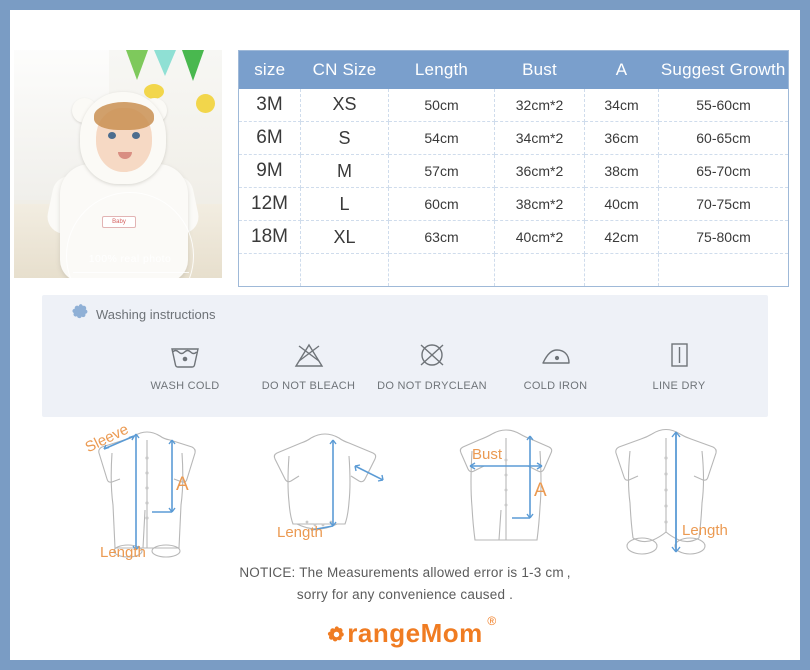 The height and width of the screenshot is (670, 810). I want to click on cell-length, so click(441, 270).